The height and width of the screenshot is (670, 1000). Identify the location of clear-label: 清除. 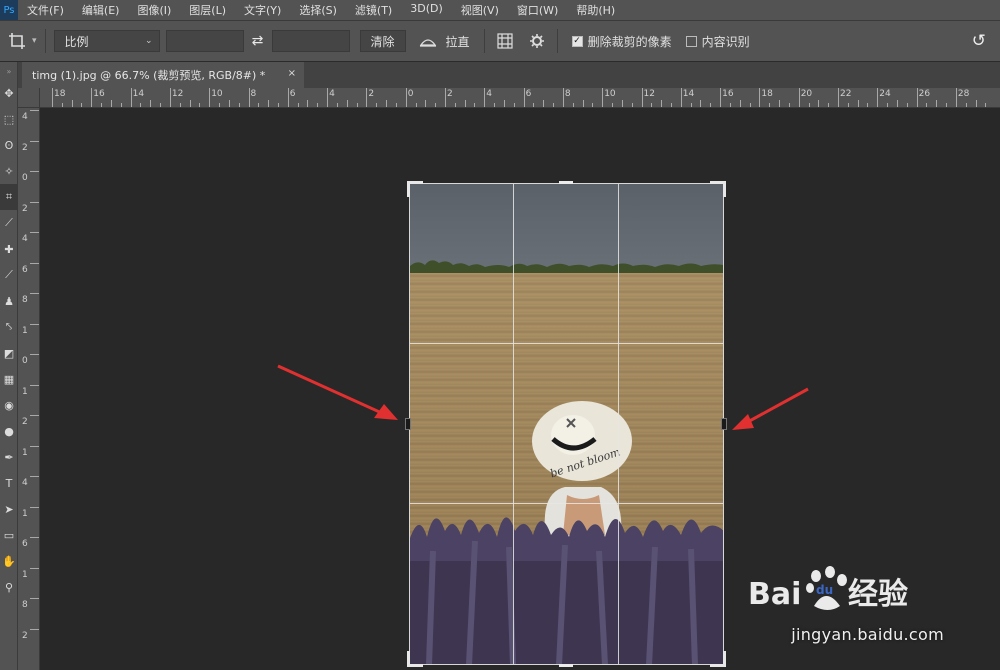
(382, 41).